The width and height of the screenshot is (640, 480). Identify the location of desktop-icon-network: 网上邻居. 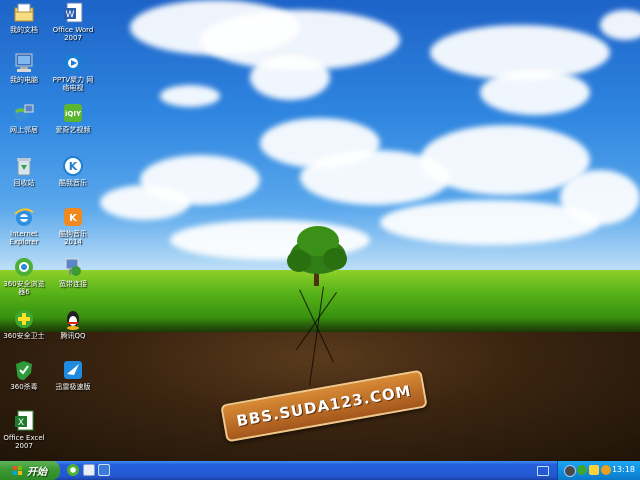
(25, 118).